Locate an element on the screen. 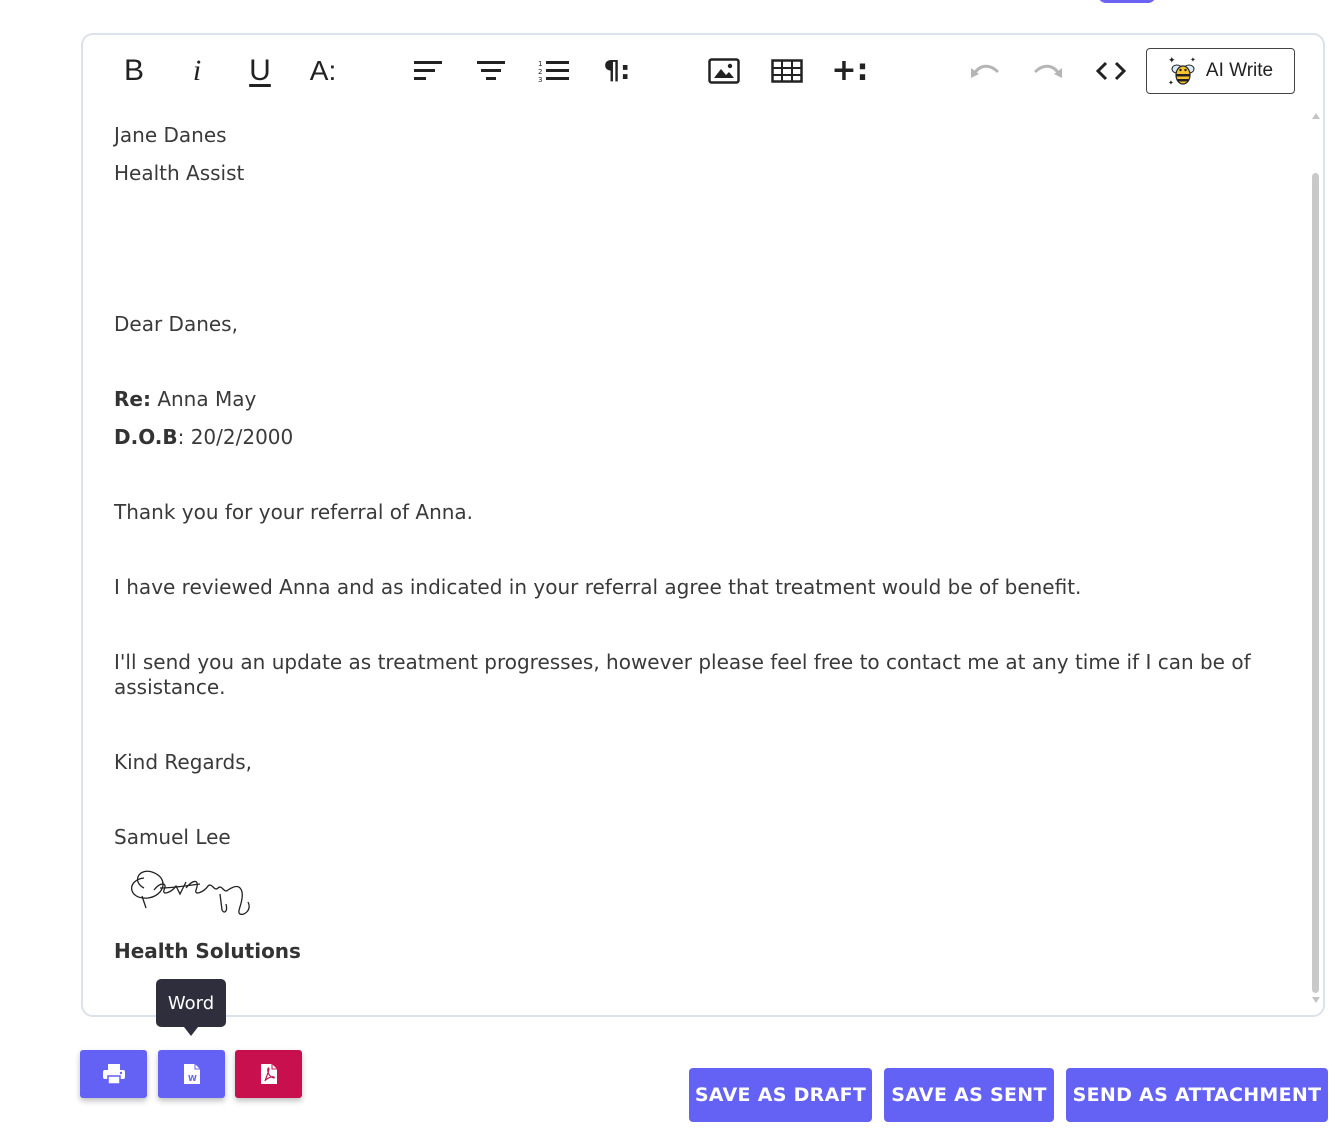 The width and height of the screenshot is (1344, 1139). svg-text: W is located at coordinates (192, 1078).